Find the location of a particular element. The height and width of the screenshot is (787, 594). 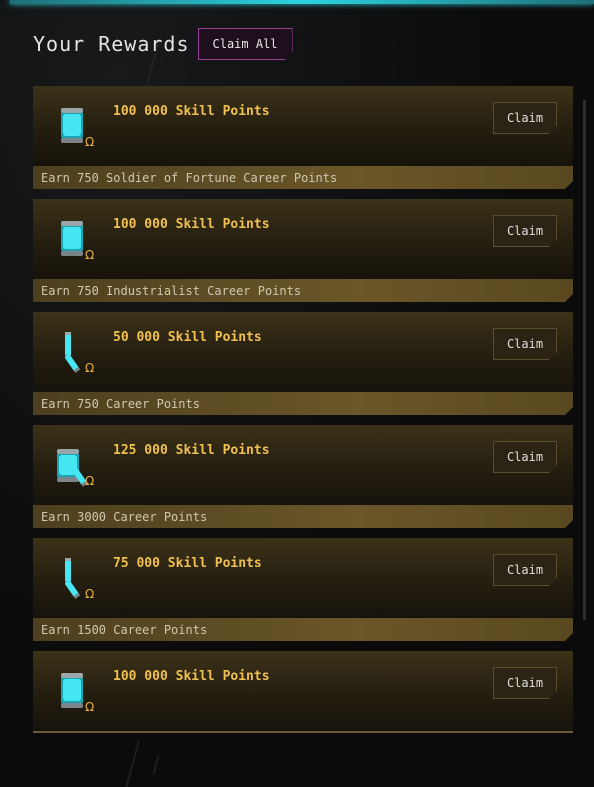

reward-amount: 75 000 Skill Points is located at coordinates (187, 563).